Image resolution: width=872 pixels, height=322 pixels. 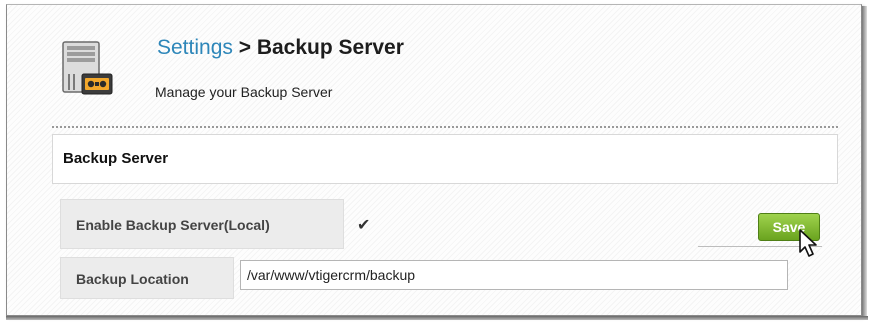 What do you see at coordinates (202, 224) in the screenshot?
I see `enable-backup-label: Enable Backup Server(Local)` at bounding box center [202, 224].